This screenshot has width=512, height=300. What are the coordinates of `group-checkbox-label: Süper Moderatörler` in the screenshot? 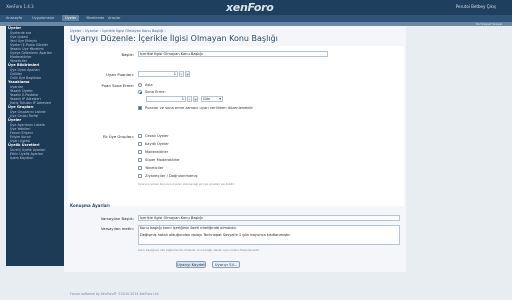 It's located at (162, 160).